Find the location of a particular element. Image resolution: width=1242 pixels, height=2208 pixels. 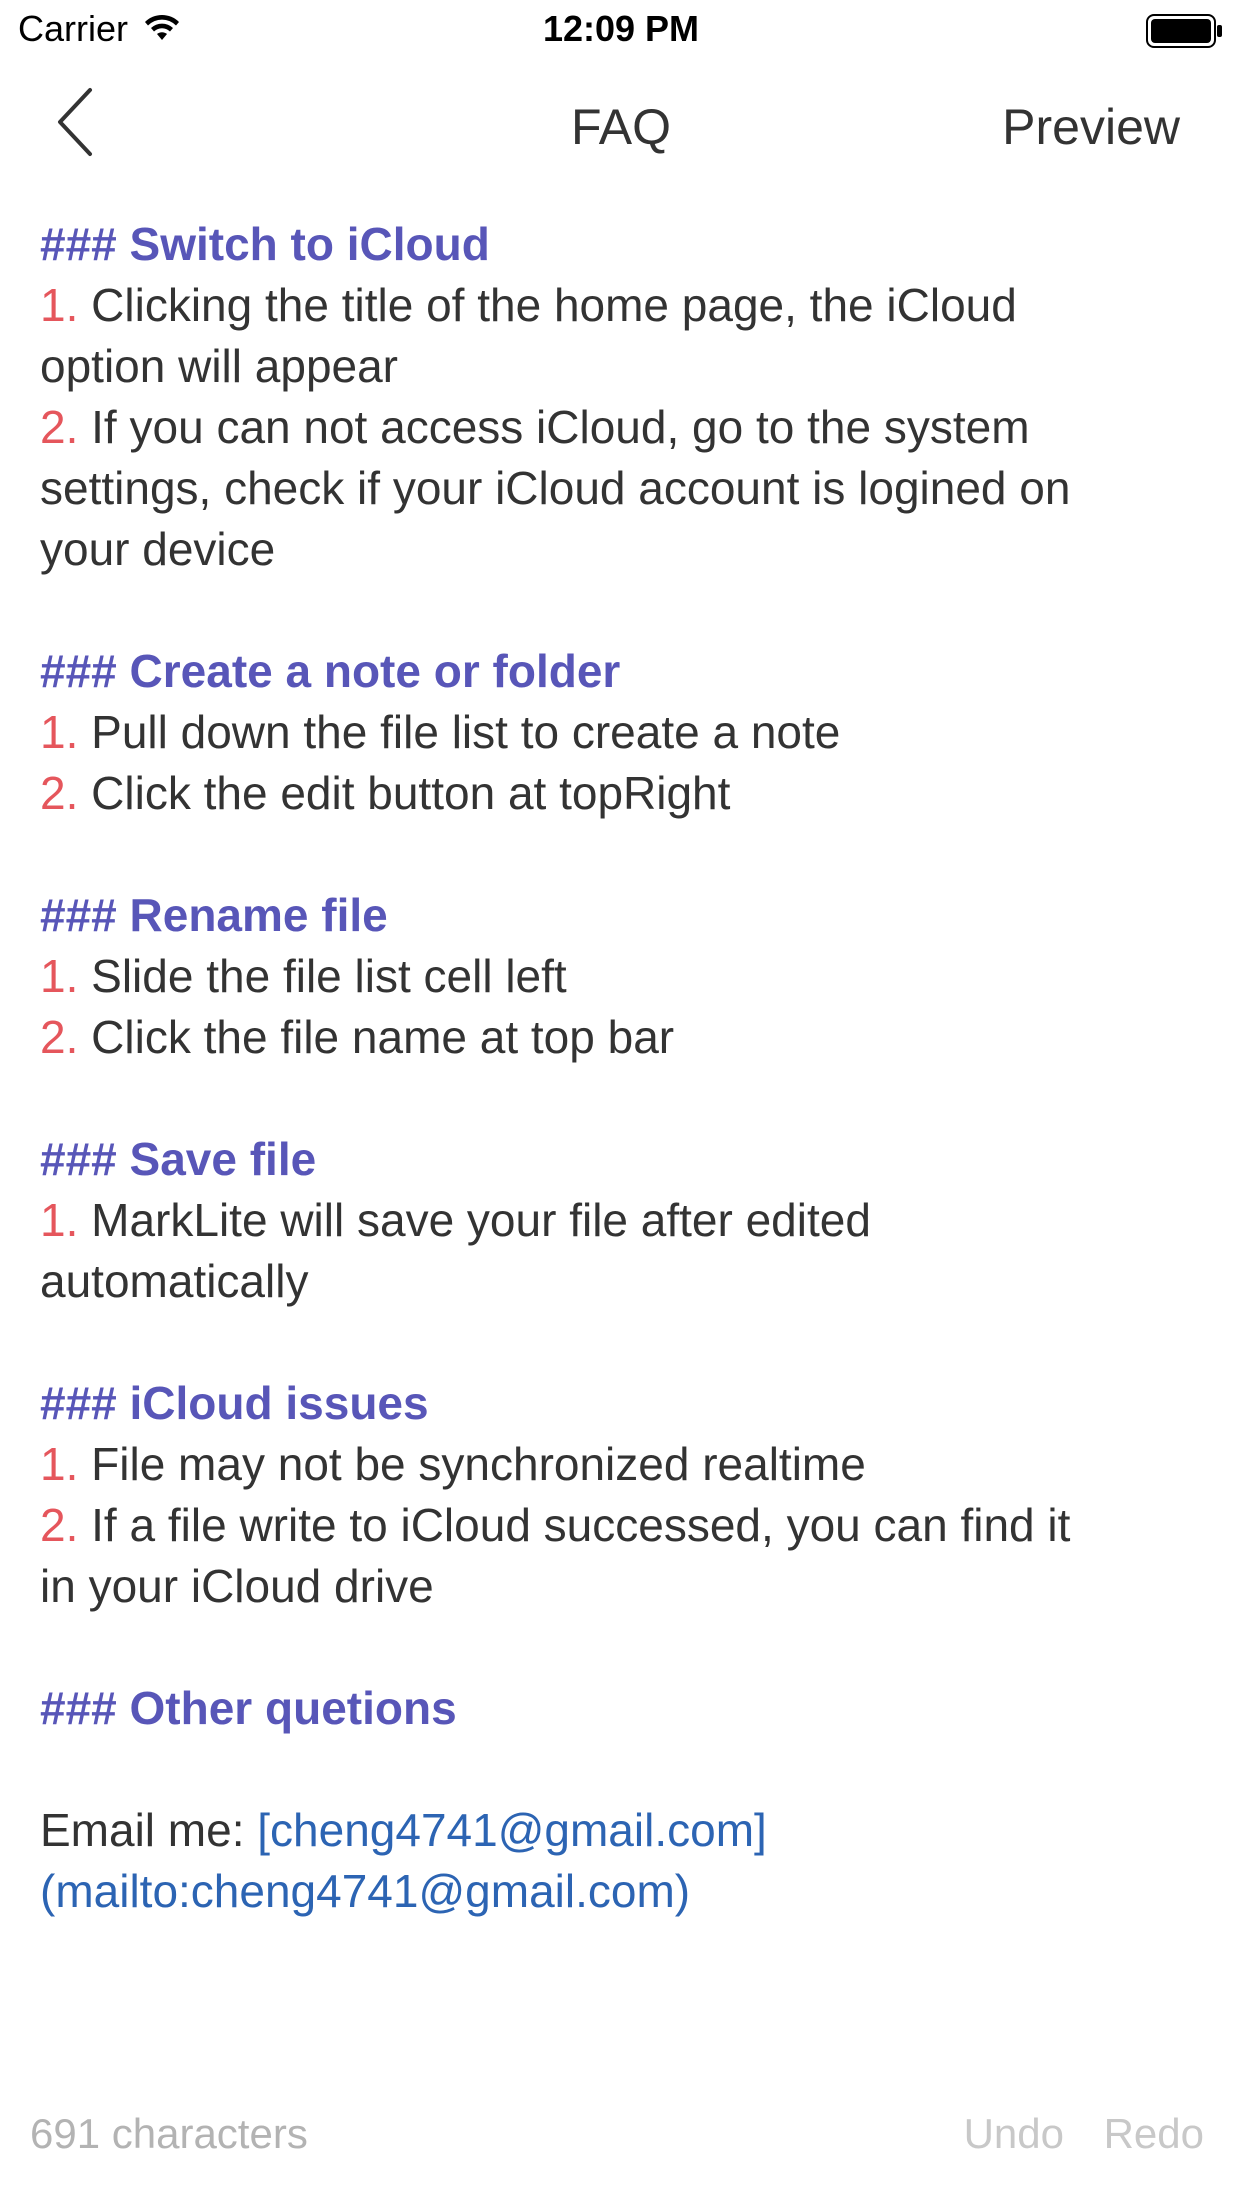

list-item: 2. Click the file name at top bar is located at coordinates (625, 1037).